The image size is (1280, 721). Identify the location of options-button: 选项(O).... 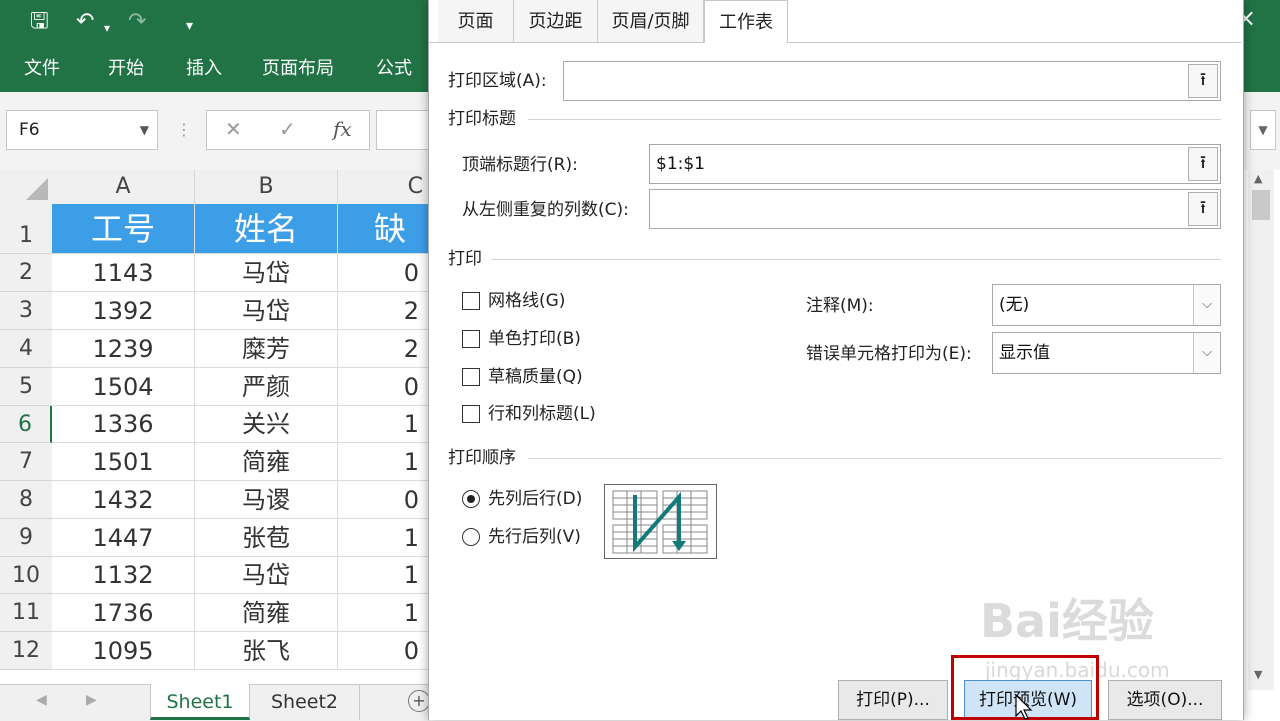
(1165, 700).